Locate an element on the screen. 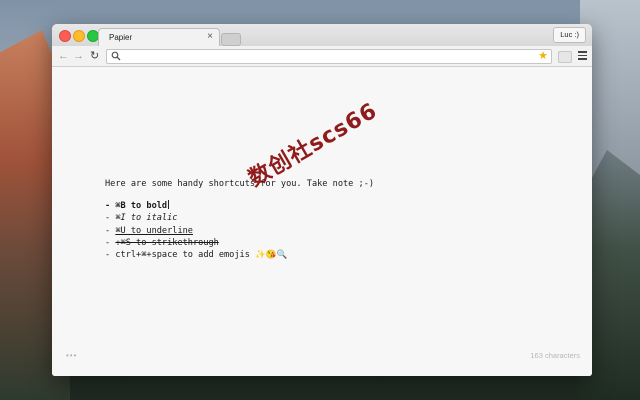 The height and width of the screenshot is (400, 640). character-count: 163 characters is located at coordinates (555, 355).